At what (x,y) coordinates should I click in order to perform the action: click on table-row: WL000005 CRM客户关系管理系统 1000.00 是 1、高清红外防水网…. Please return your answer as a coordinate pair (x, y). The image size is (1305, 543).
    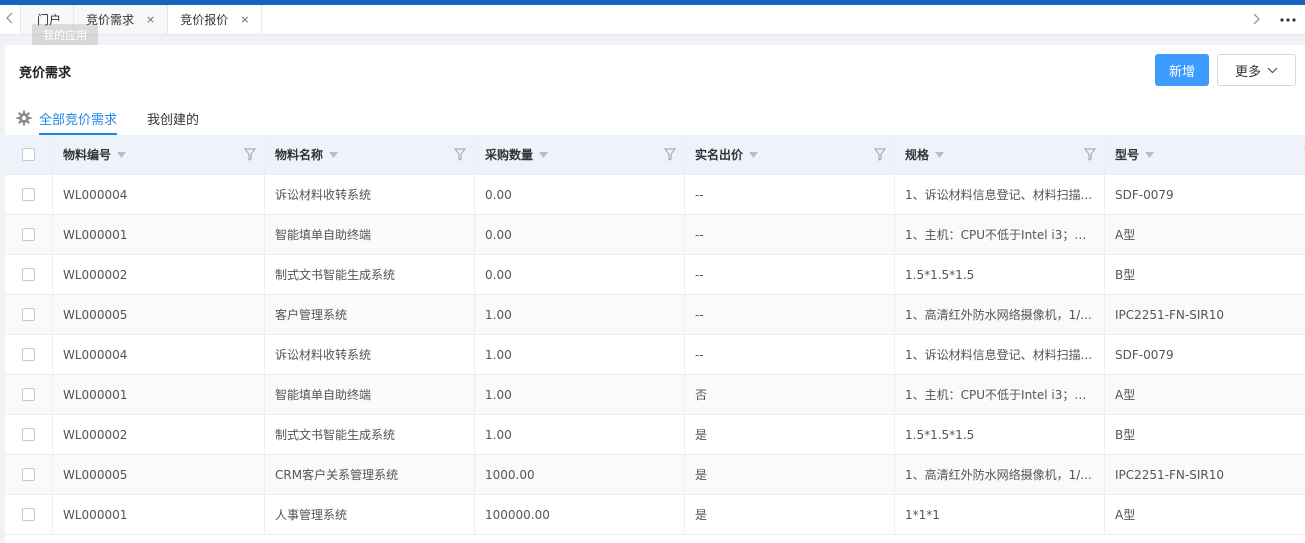
    Looking at the image, I should click on (655, 475).